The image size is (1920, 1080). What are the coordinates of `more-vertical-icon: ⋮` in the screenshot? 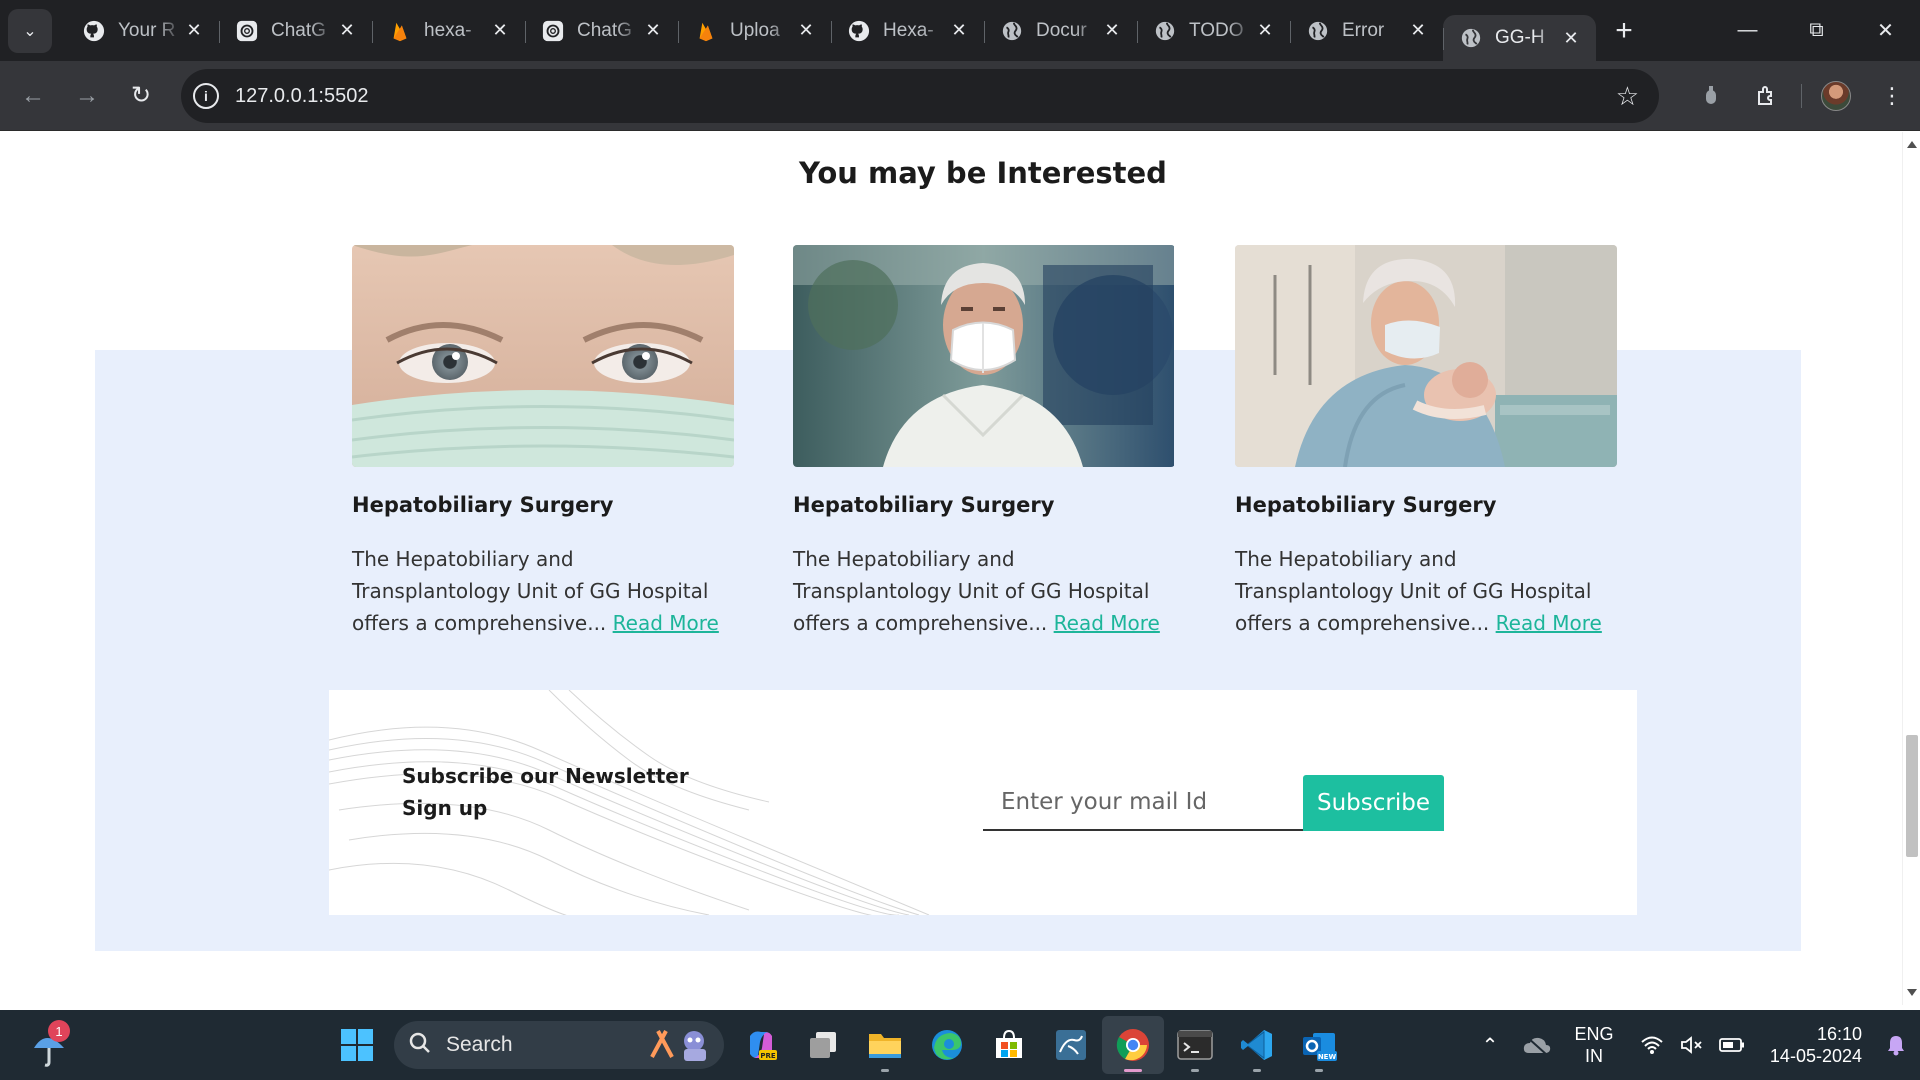 It's located at (1892, 95).